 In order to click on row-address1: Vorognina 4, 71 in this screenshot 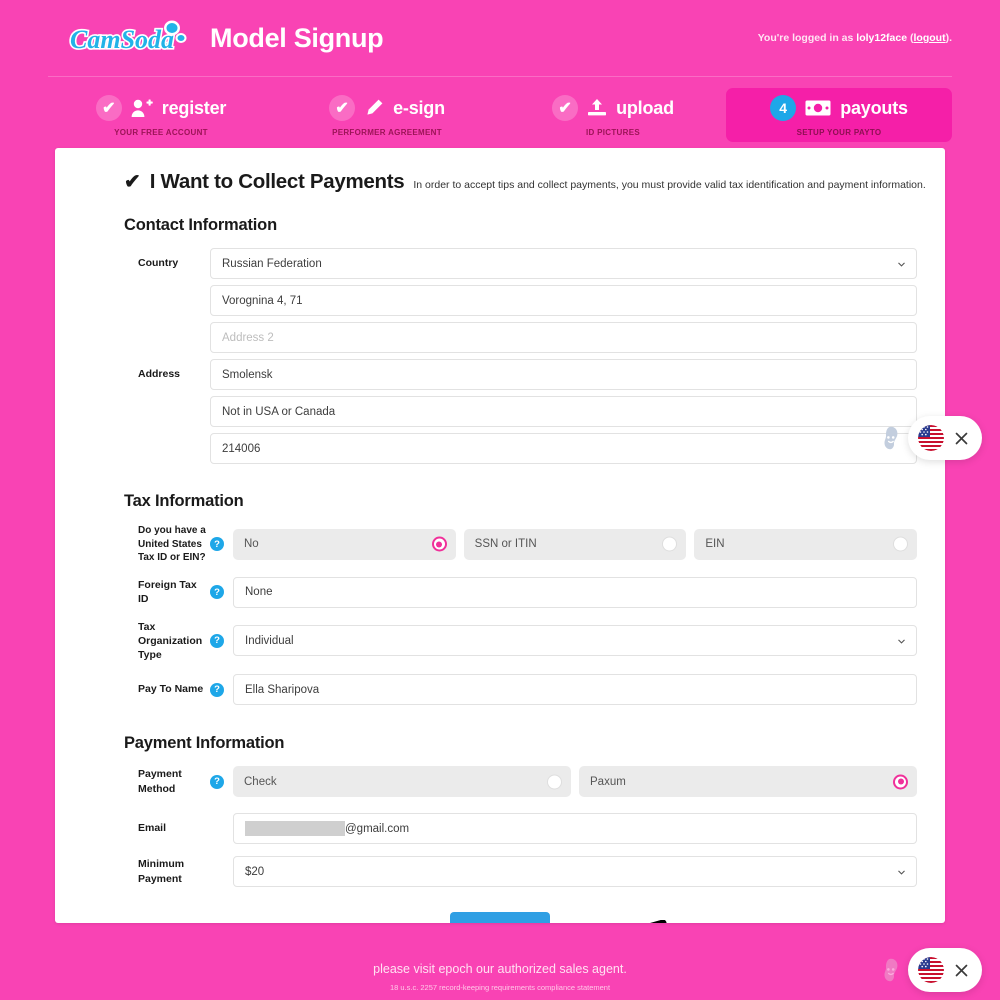, I will do `click(500, 300)`.